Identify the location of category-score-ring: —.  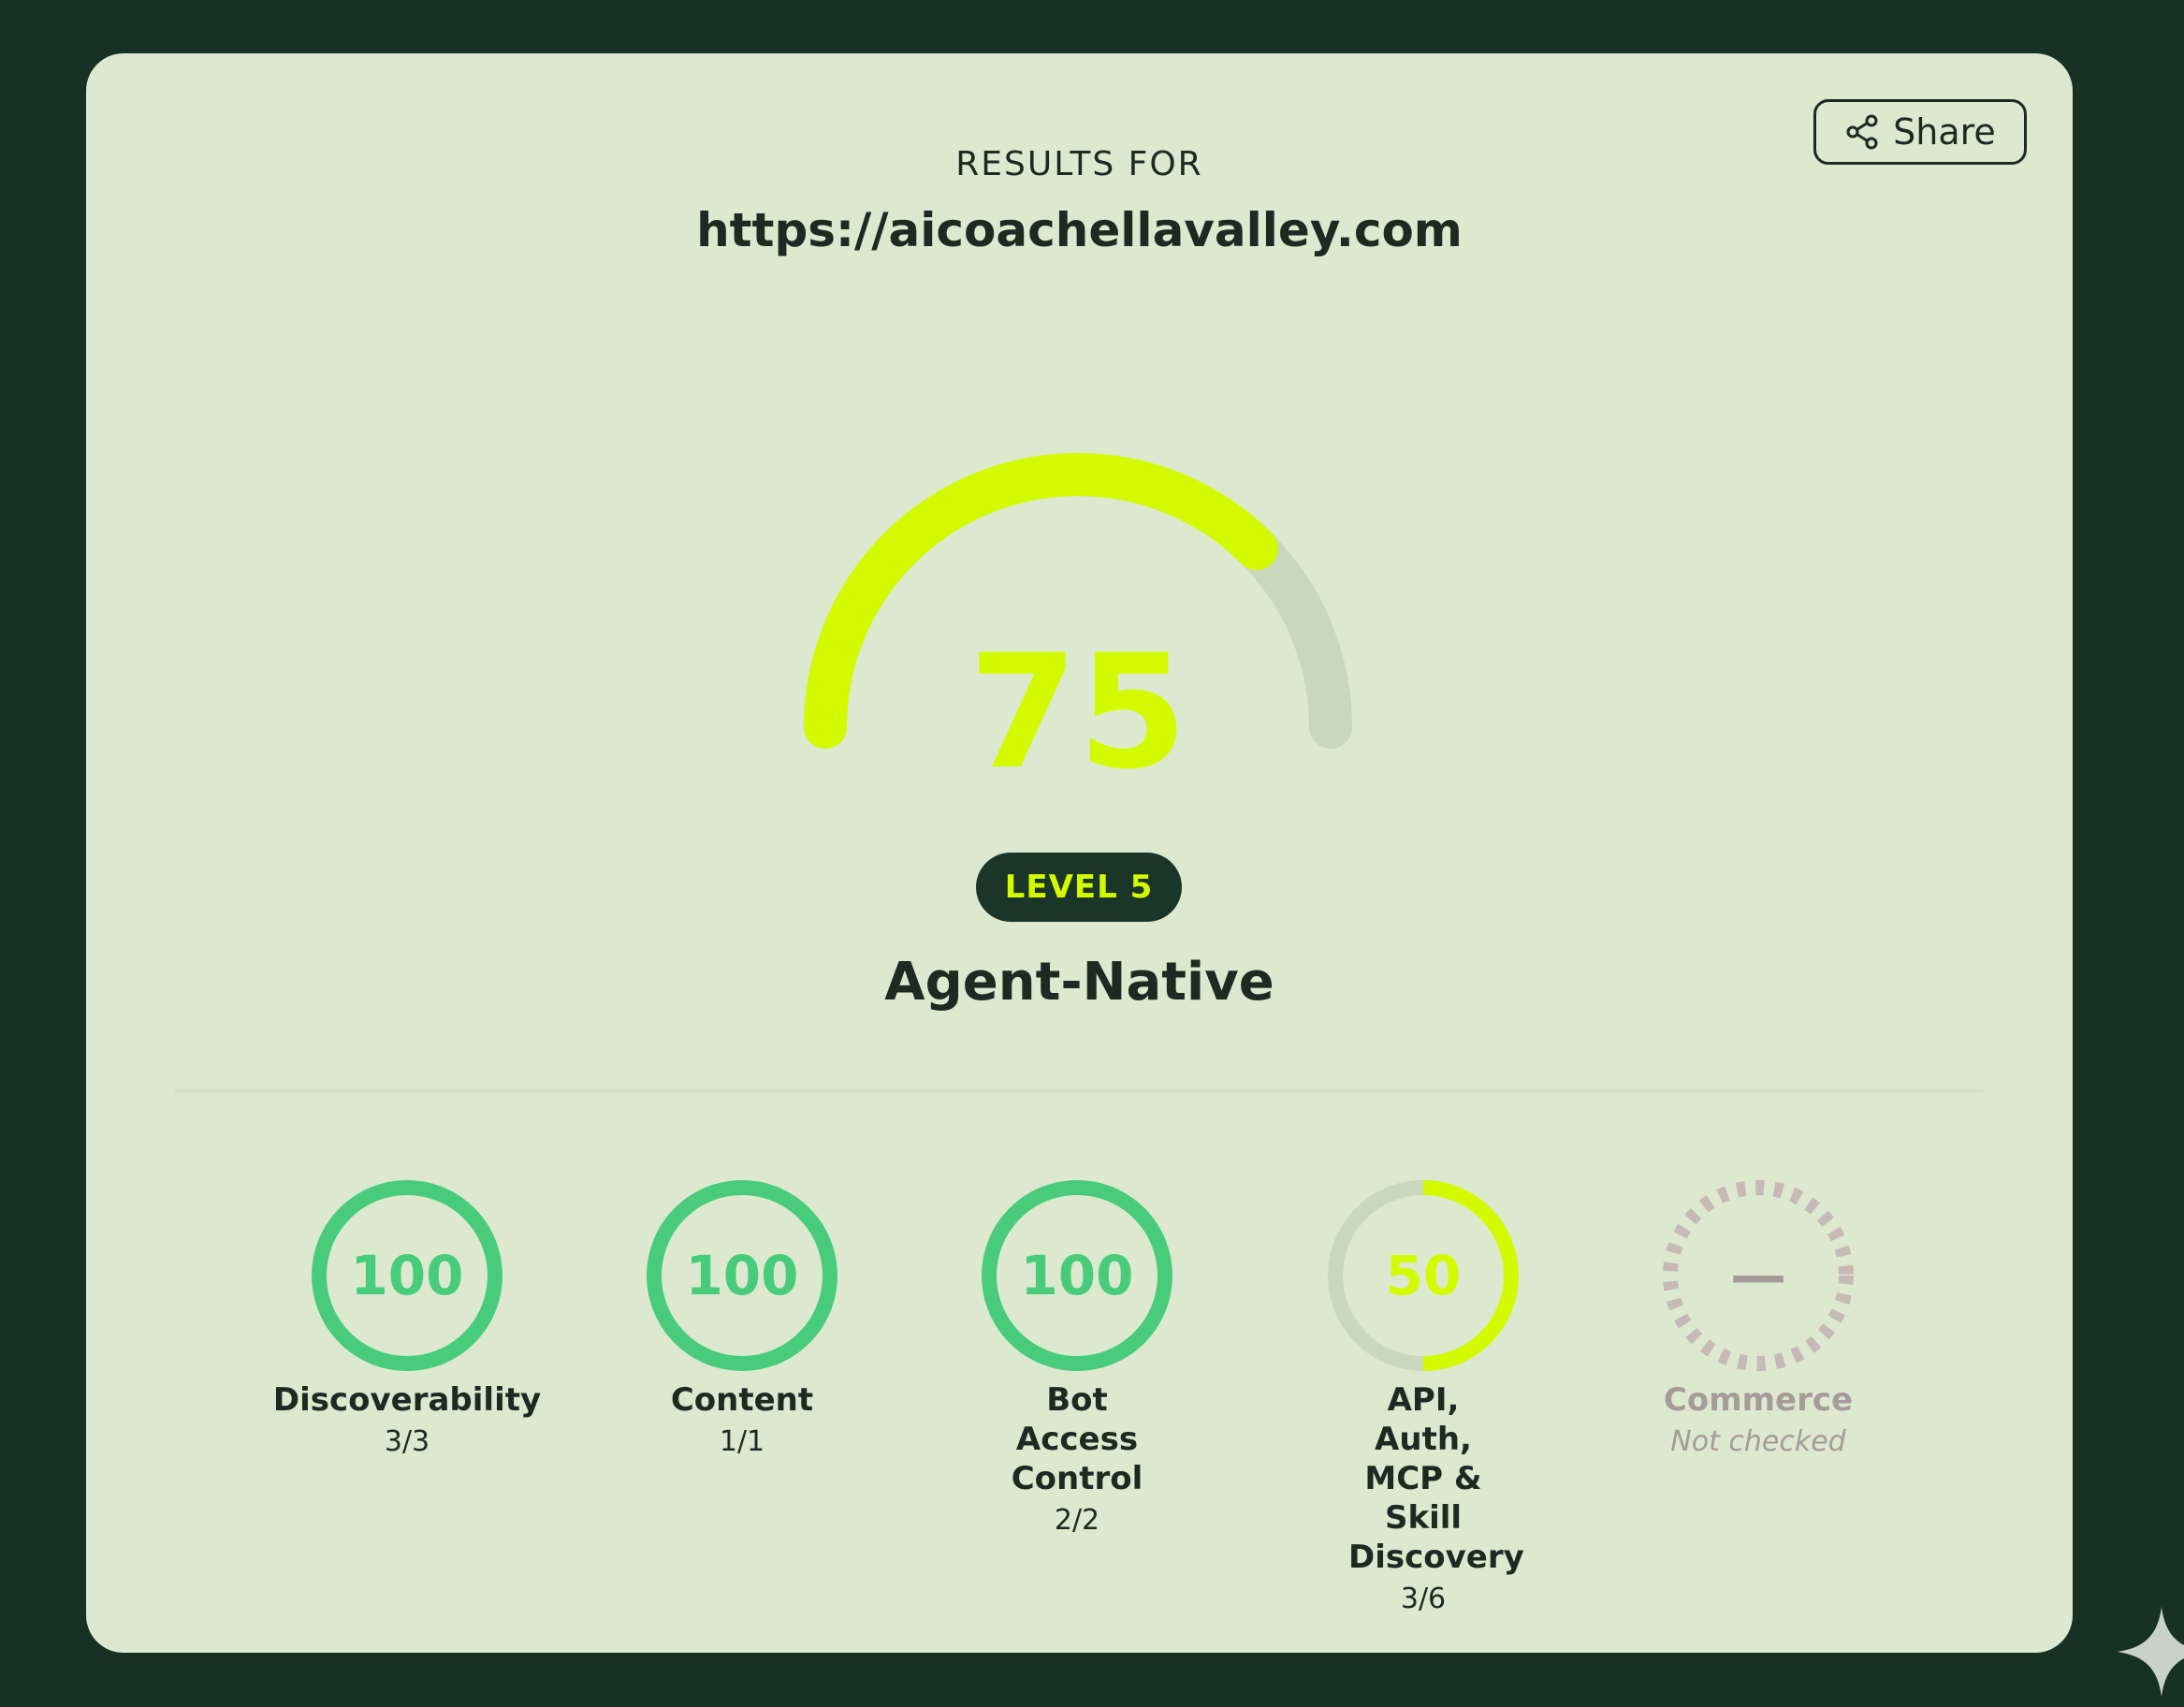
(1758, 1275).